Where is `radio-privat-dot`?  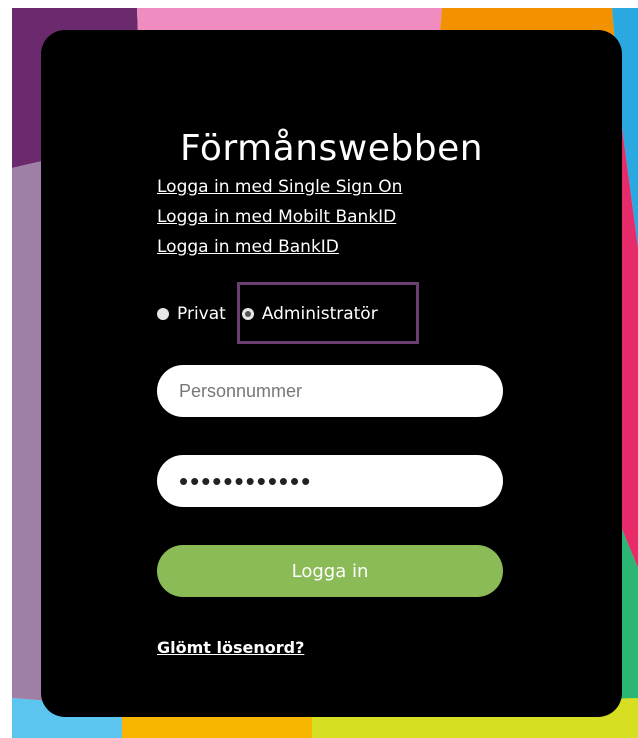 radio-privat-dot is located at coordinates (163, 314).